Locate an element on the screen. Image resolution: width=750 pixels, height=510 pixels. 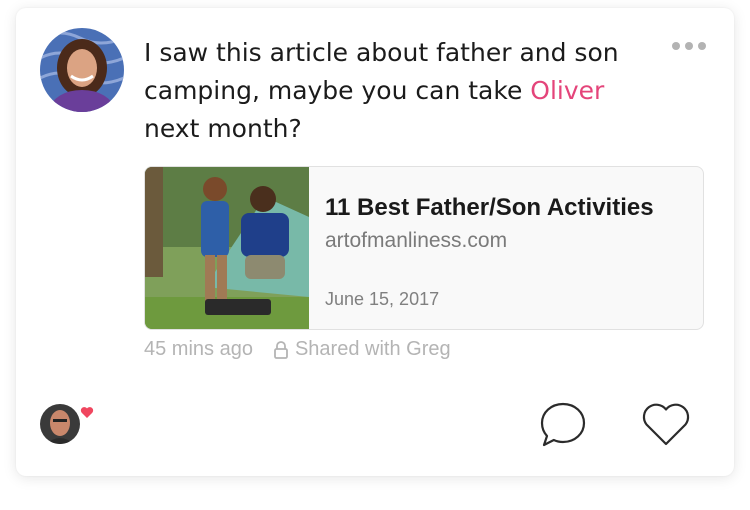
link-title: 11 Best Father/Son Activities is located at coordinates (489, 207).